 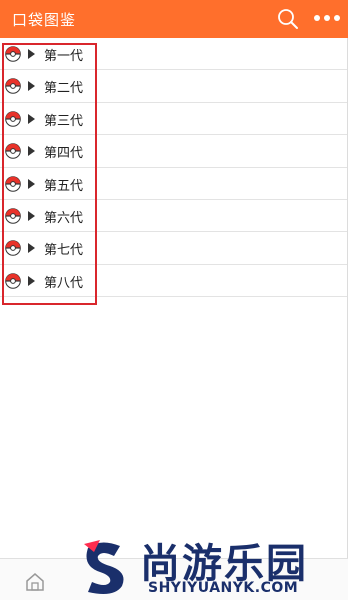 I want to click on watermark: 尚游乐园 SHYIYUANYK.COM, so click(x=213, y=564).